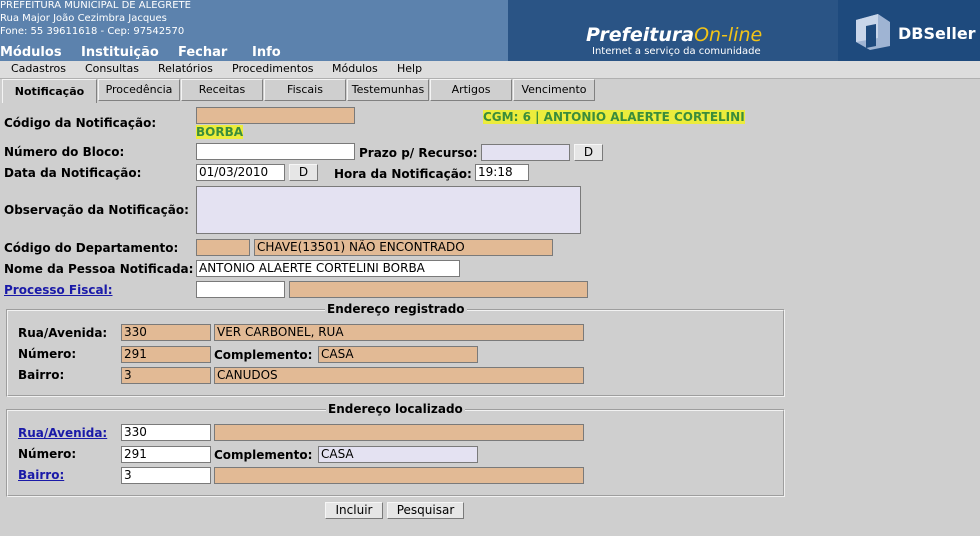 The height and width of the screenshot is (536, 980). I want to click on reg-bairro-name-field: CANUDOS, so click(399, 375).